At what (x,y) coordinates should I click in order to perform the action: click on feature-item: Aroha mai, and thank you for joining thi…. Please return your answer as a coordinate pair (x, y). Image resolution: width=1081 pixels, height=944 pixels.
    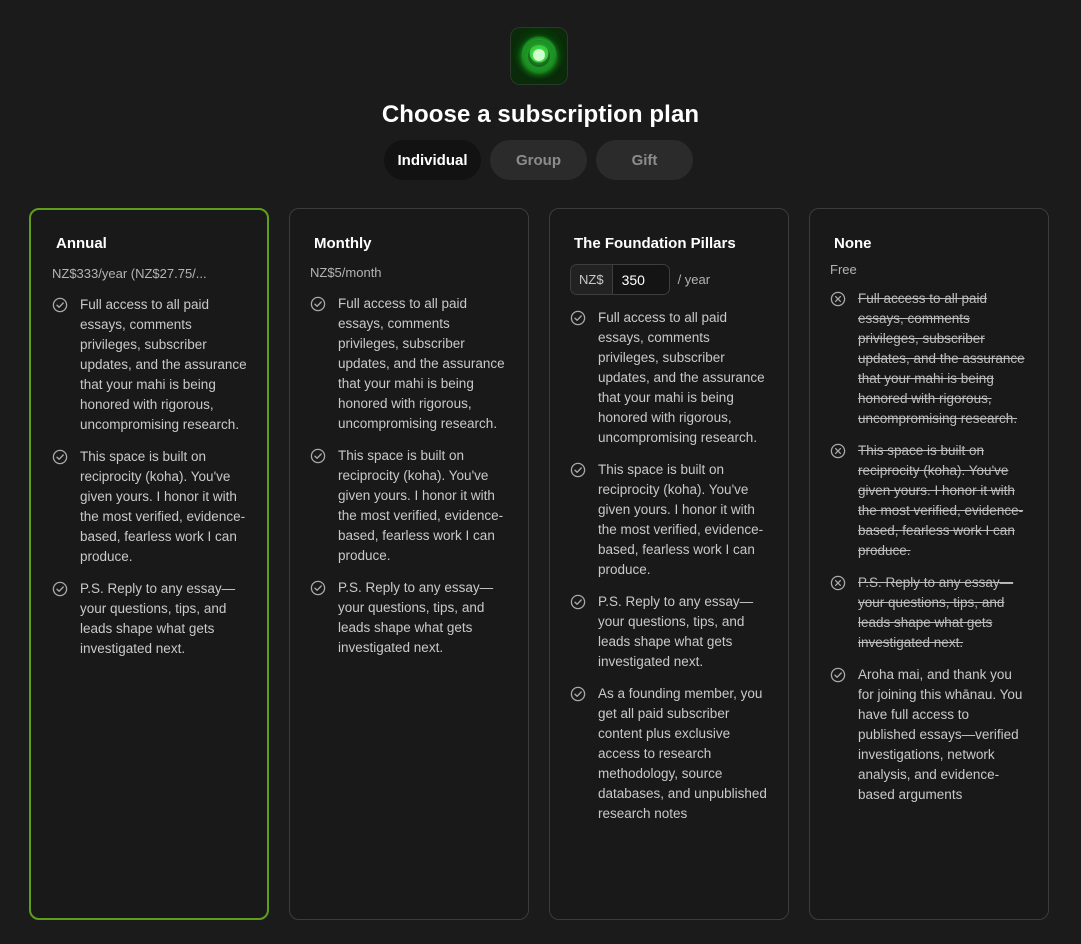
    Looking at the image, I should click on (929, 735).